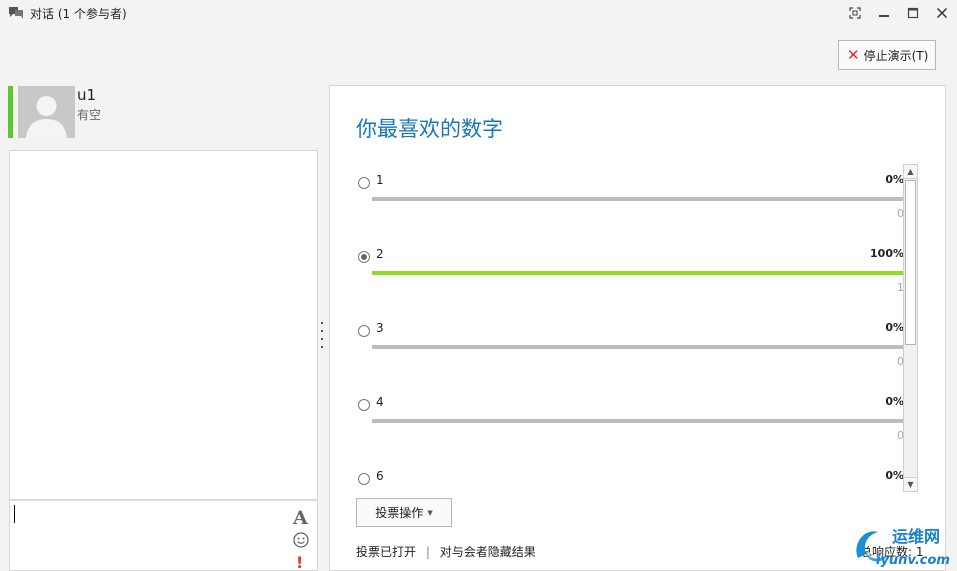  Describe the element at coordinates (429, 129) in the screenshot. I see `poll-title: 你最喜欢的数字` at that location.